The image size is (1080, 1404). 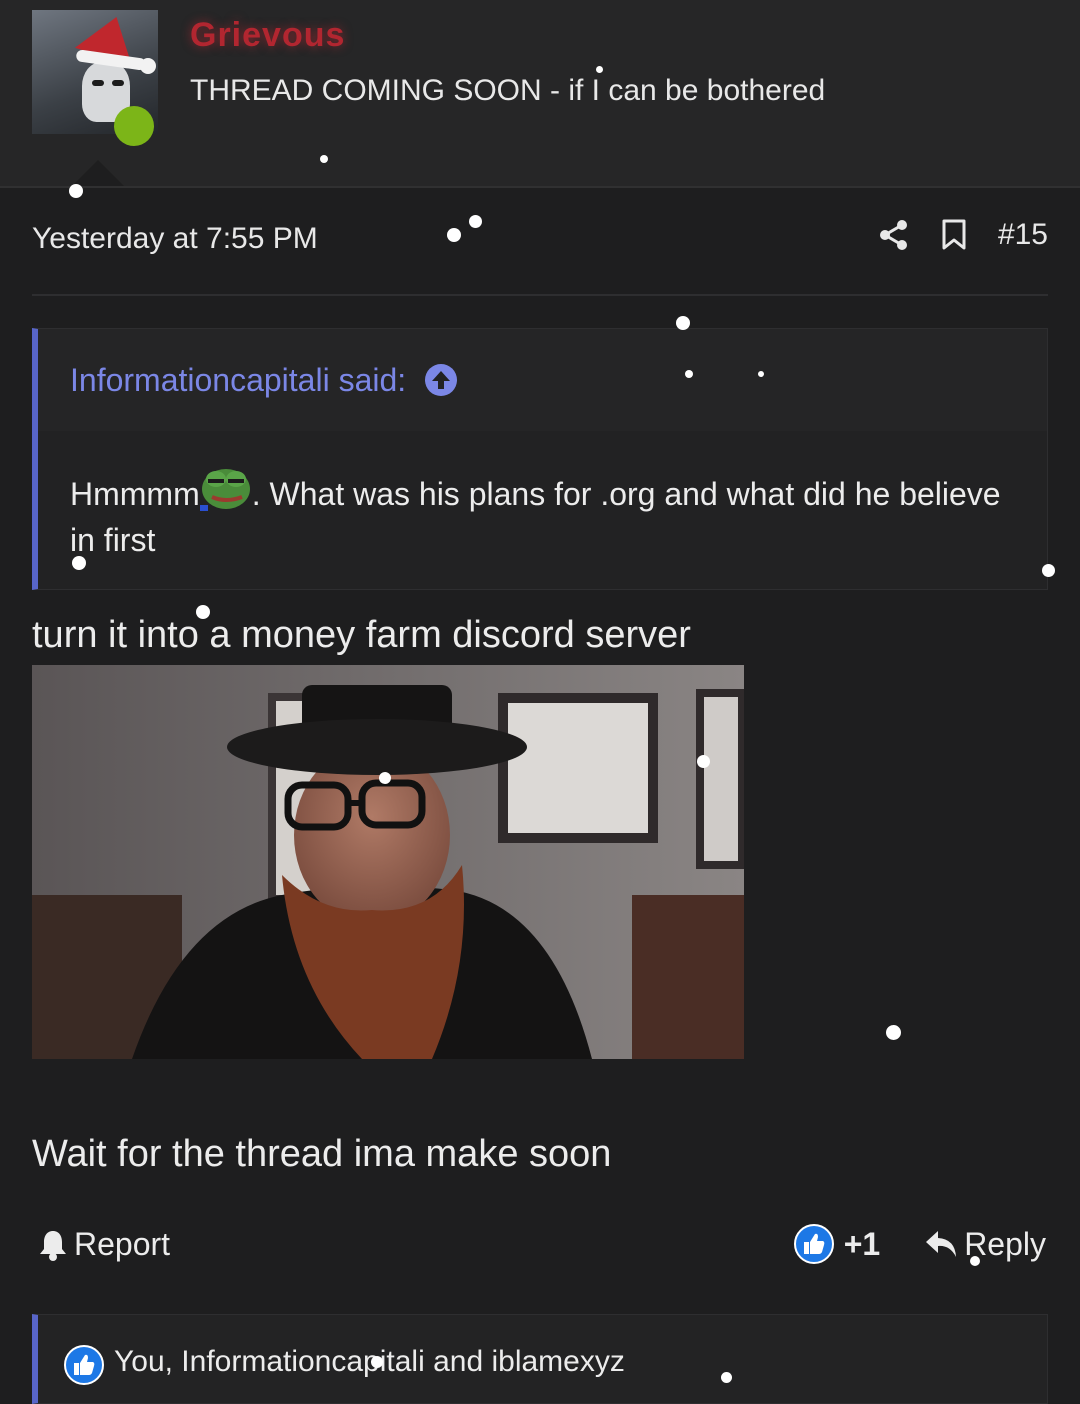 I want to click on quote-text-start: Hmmmm, so click(x=135, y=494).